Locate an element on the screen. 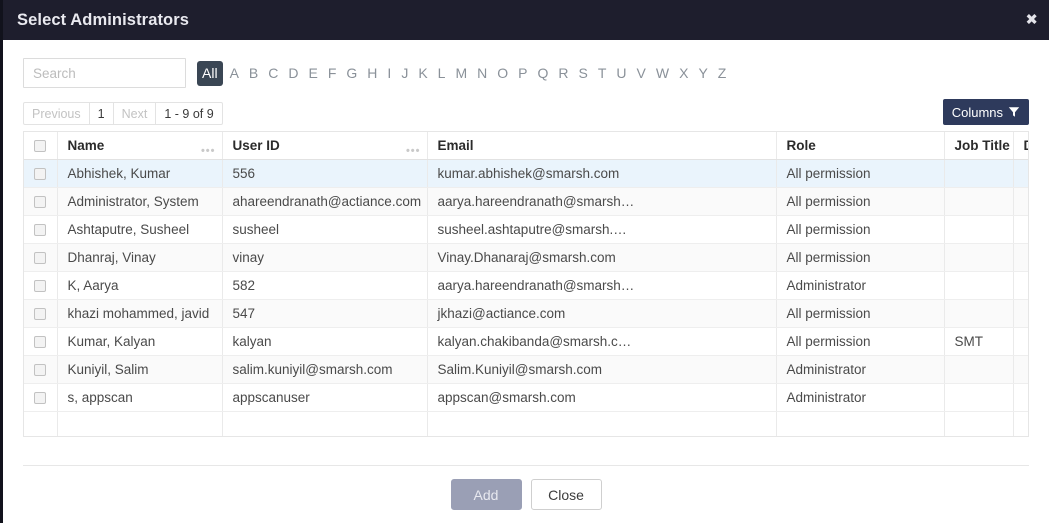 The width and height of the screenshot is (1049, 523). alpha-filter-p: P is located at coordinates (522, 73).